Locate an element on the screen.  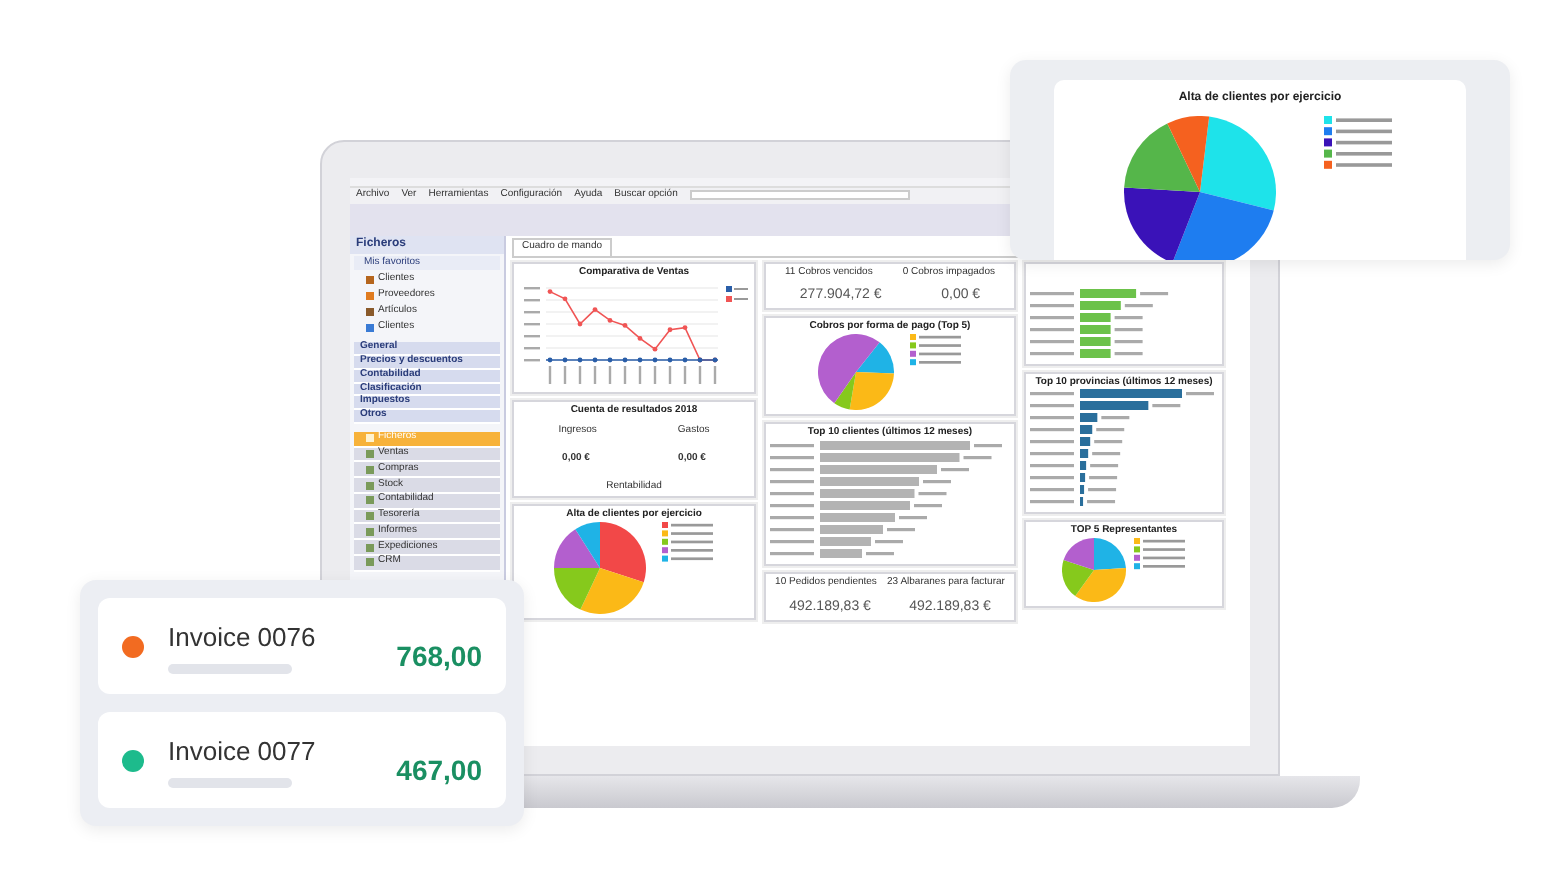
search-field is located at coordinates (799, 195).